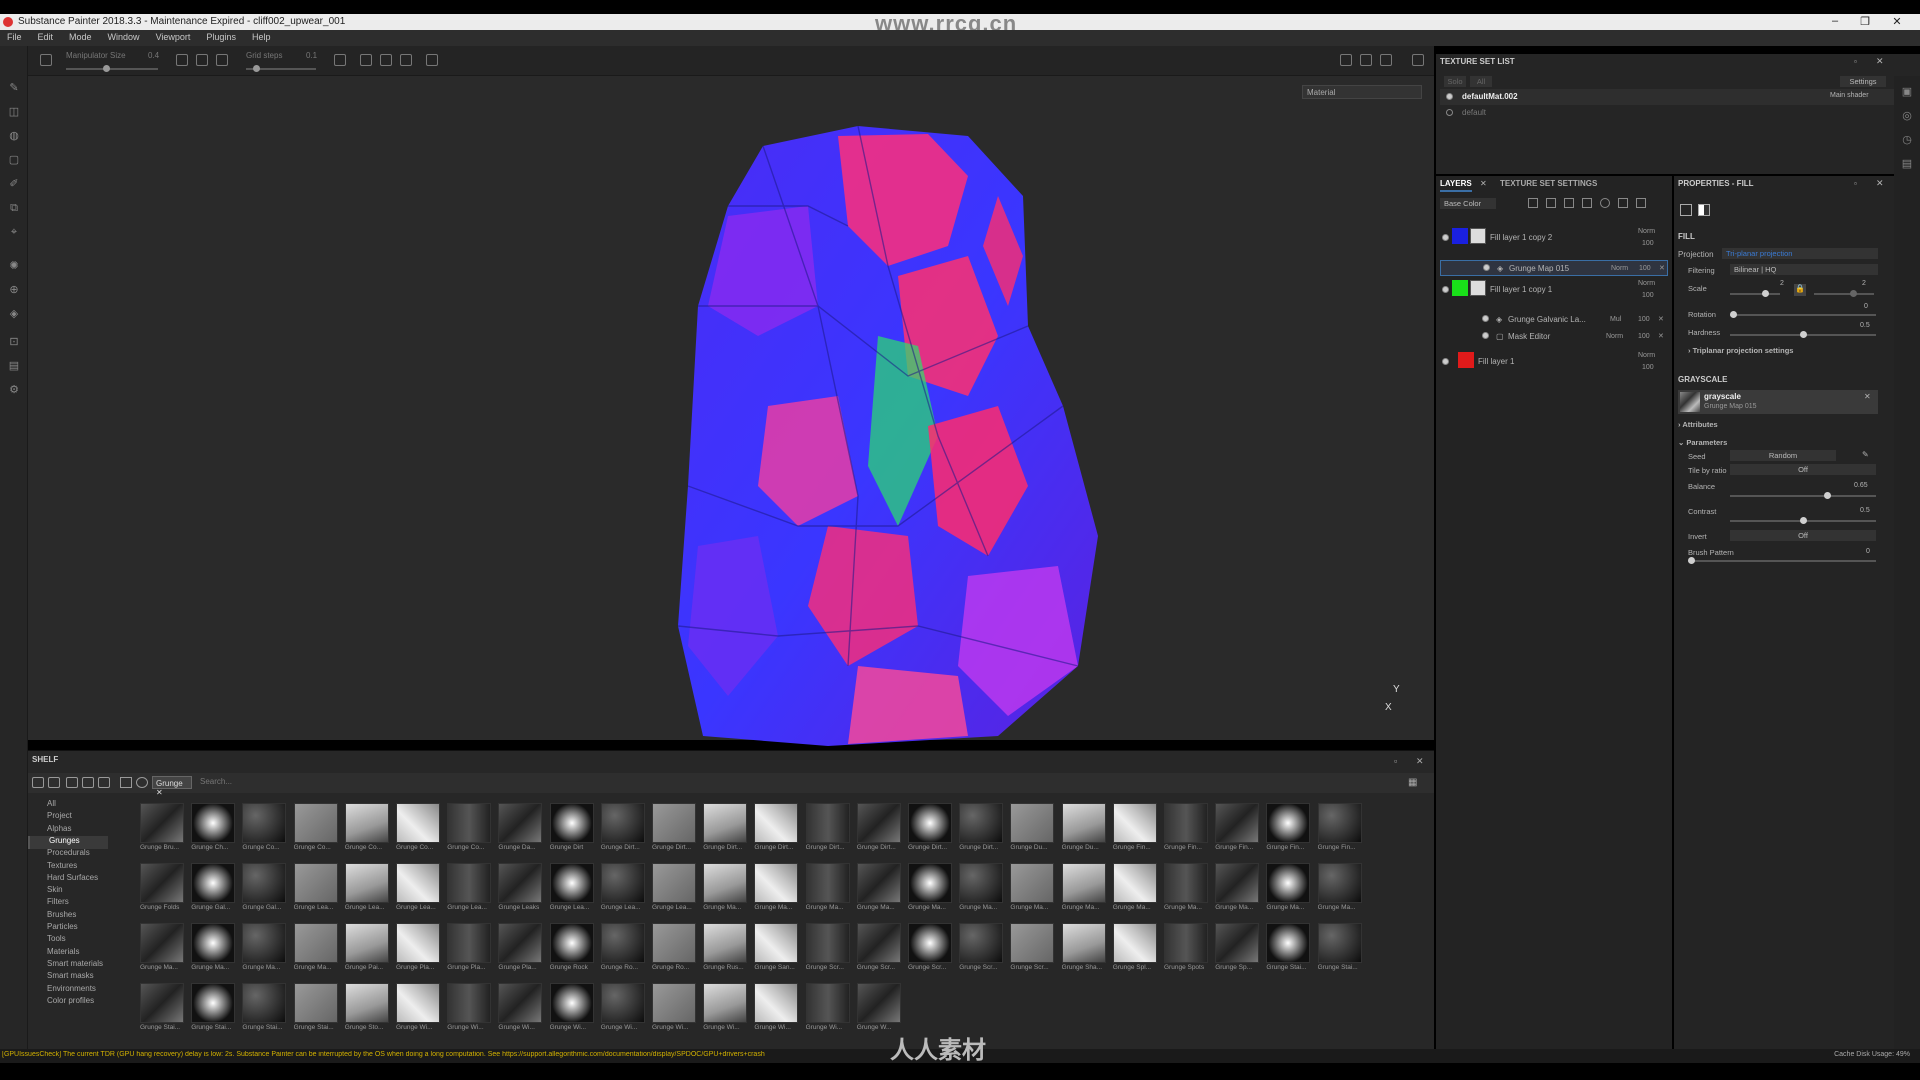 This screenshot has height=1080, width=1920. Describe the element at coordinates (86, 928) in the screenshot. I see `shelf-category-particles: Particles` at that location.